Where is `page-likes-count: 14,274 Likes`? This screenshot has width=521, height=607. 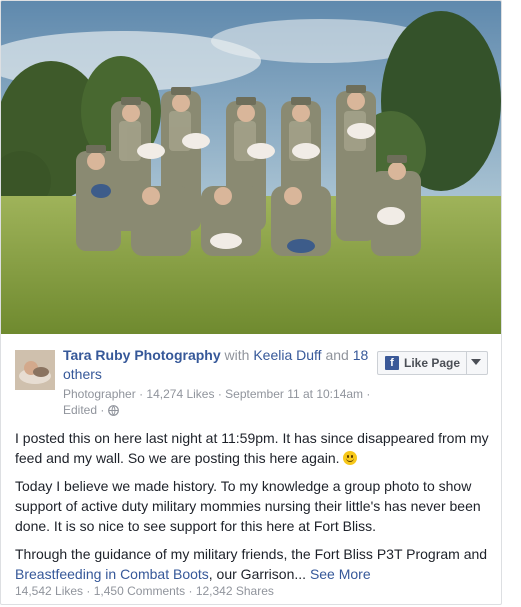 page-likes-count: 14,274 Likes is located at coordinates (180, 394).